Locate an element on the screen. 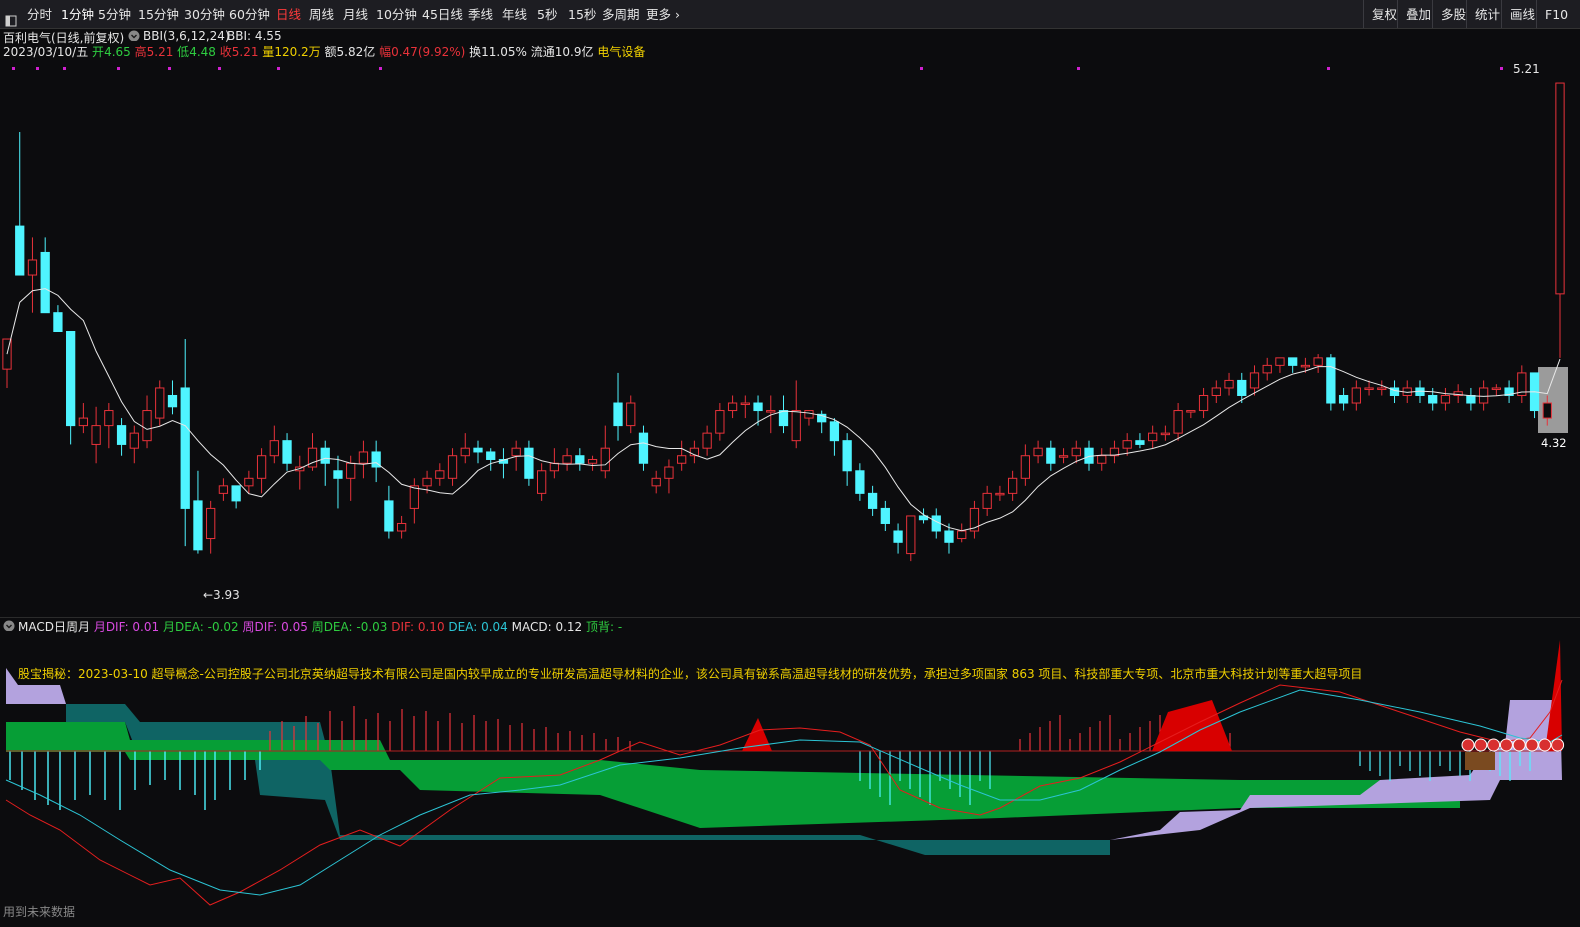 This screenshot has width=1580, height=927. volume-label: 量 is located at coordinates (268, 52).